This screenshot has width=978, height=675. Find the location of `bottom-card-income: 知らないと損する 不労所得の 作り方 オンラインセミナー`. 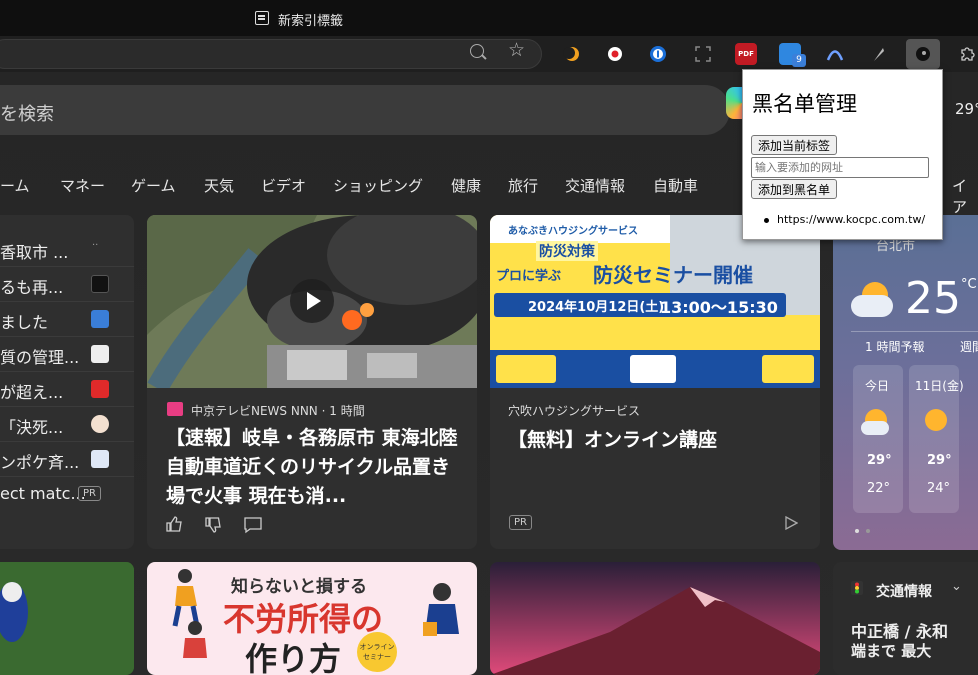

bottom-card-income: 知らないと損する 不労所得の 作り方 オンラインセミナー is located at coordinates (312, 618).